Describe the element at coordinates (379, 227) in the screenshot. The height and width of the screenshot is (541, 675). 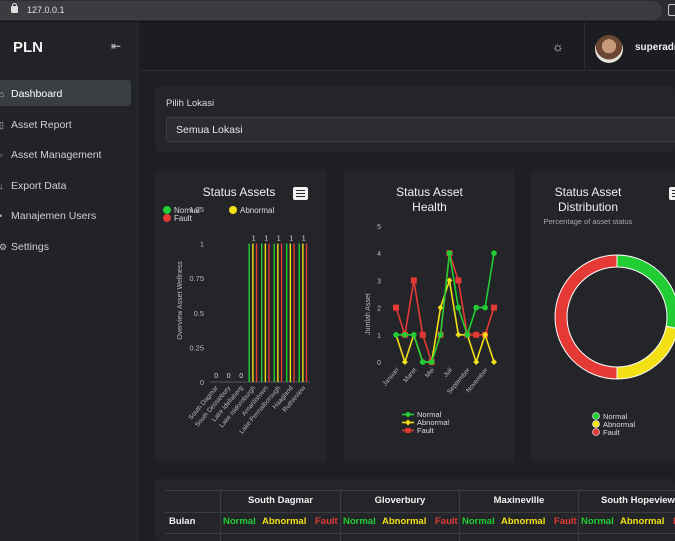
I see `y-tick-label: 5` at that location.